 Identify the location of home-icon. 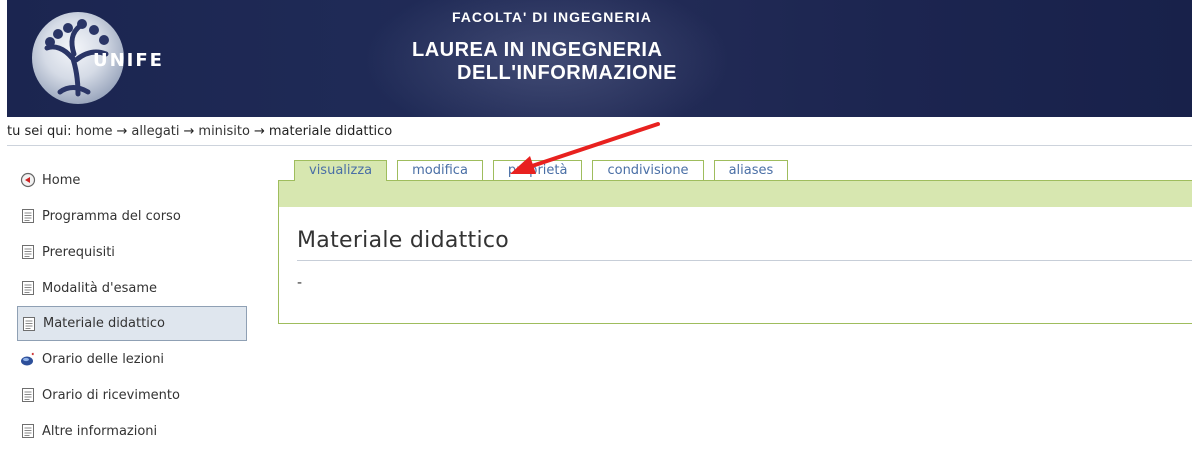
(28, 180).